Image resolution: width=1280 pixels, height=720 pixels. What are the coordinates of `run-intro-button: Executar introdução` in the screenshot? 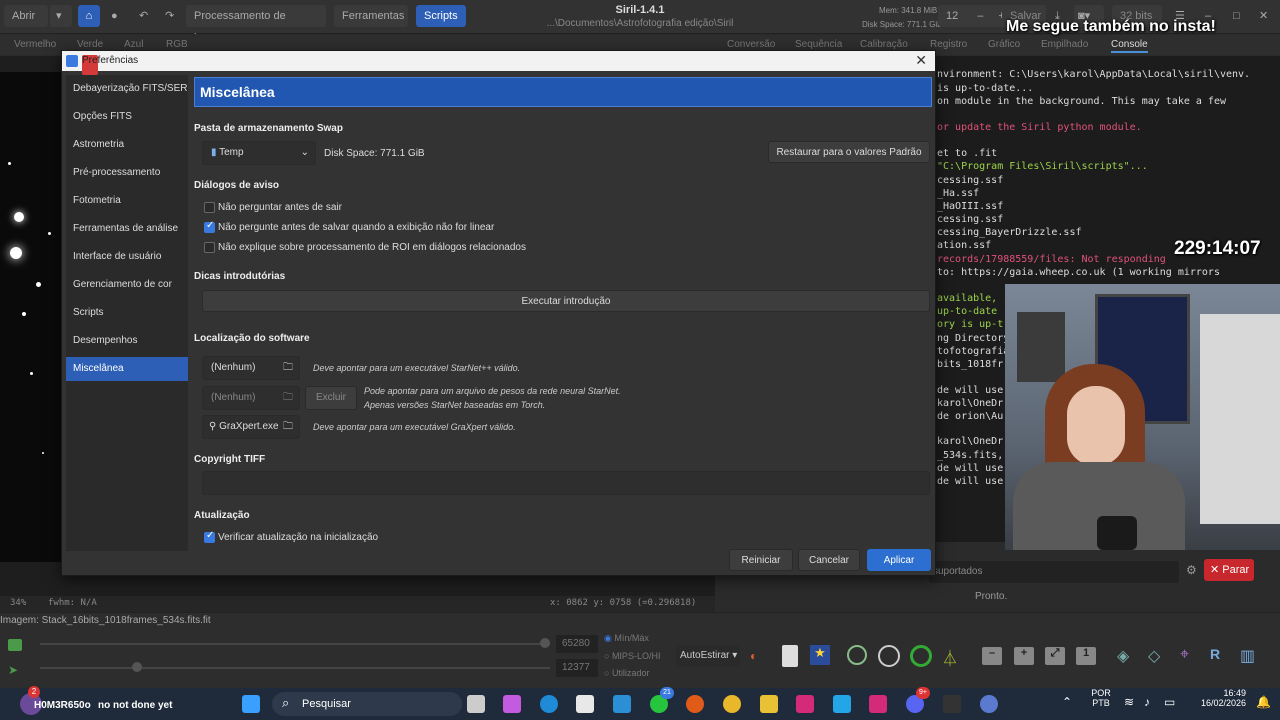 It's located at (566, 301).